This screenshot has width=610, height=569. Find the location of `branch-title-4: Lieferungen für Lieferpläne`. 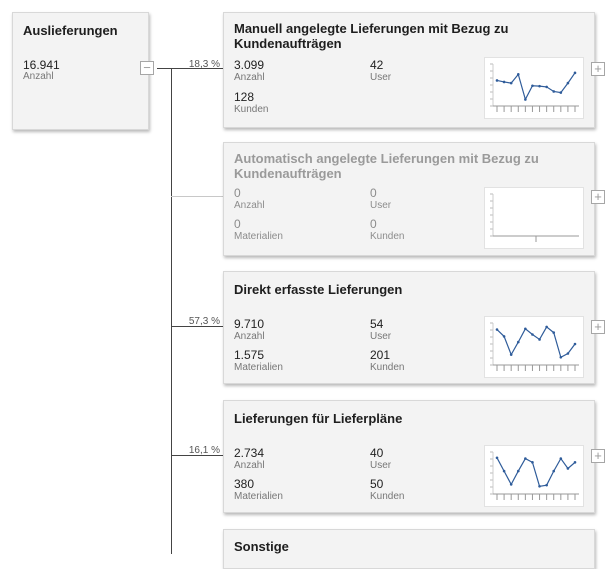

branch-title-4: Lieferungen für Lieferpläne is located at coordinates (318, 418).